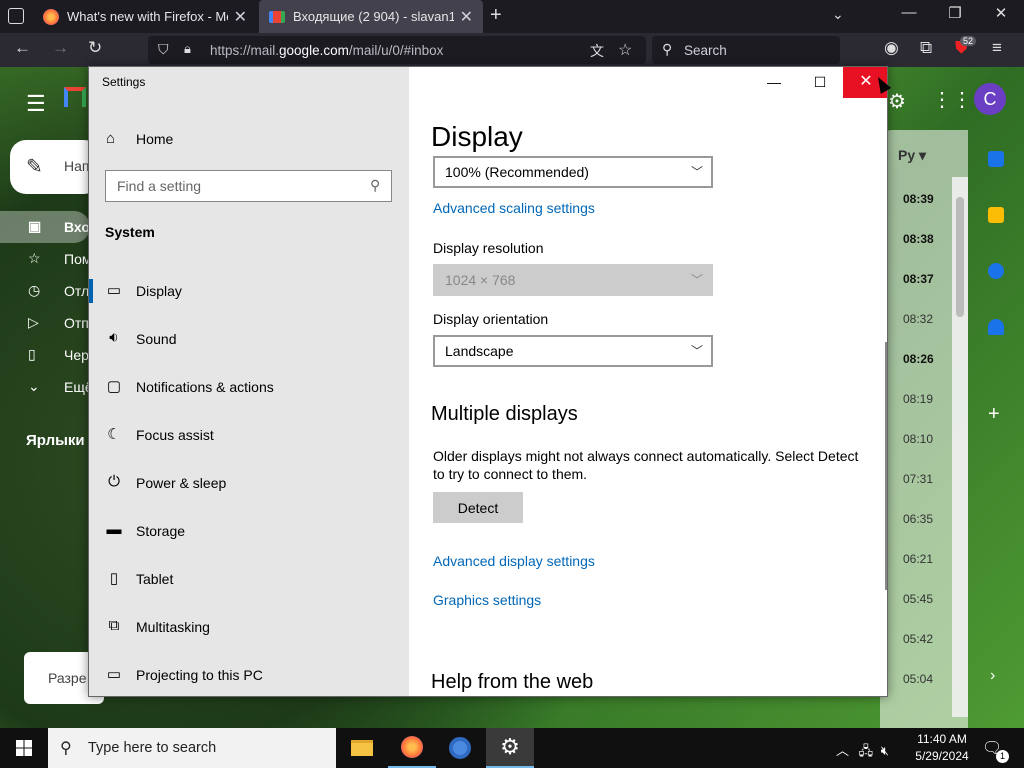 The image size is (1024, 768). Describe the element at coordinates (95, 48) in the screenshot. I see `reload-icon: ↻` at that location.